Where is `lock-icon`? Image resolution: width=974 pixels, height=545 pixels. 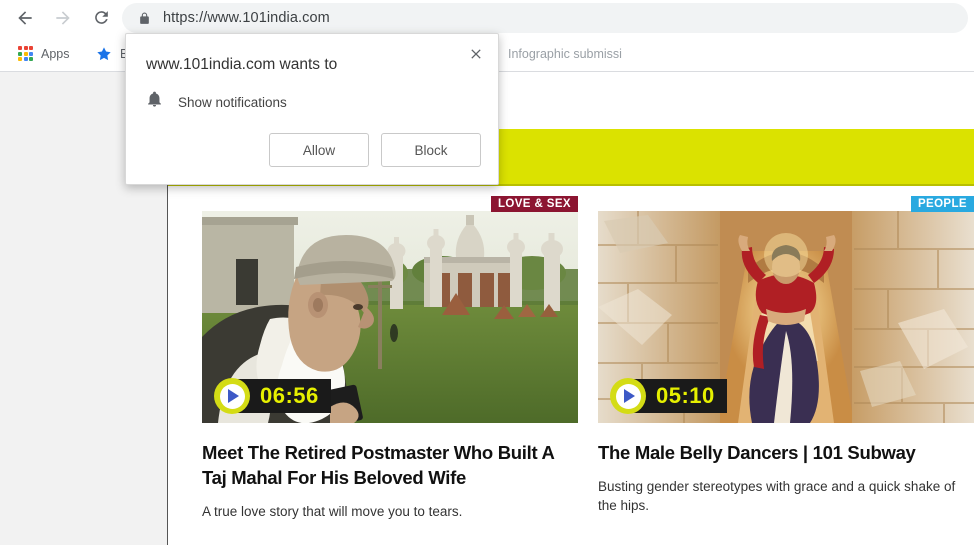 lock-icon is located at coordinates (144, 18).